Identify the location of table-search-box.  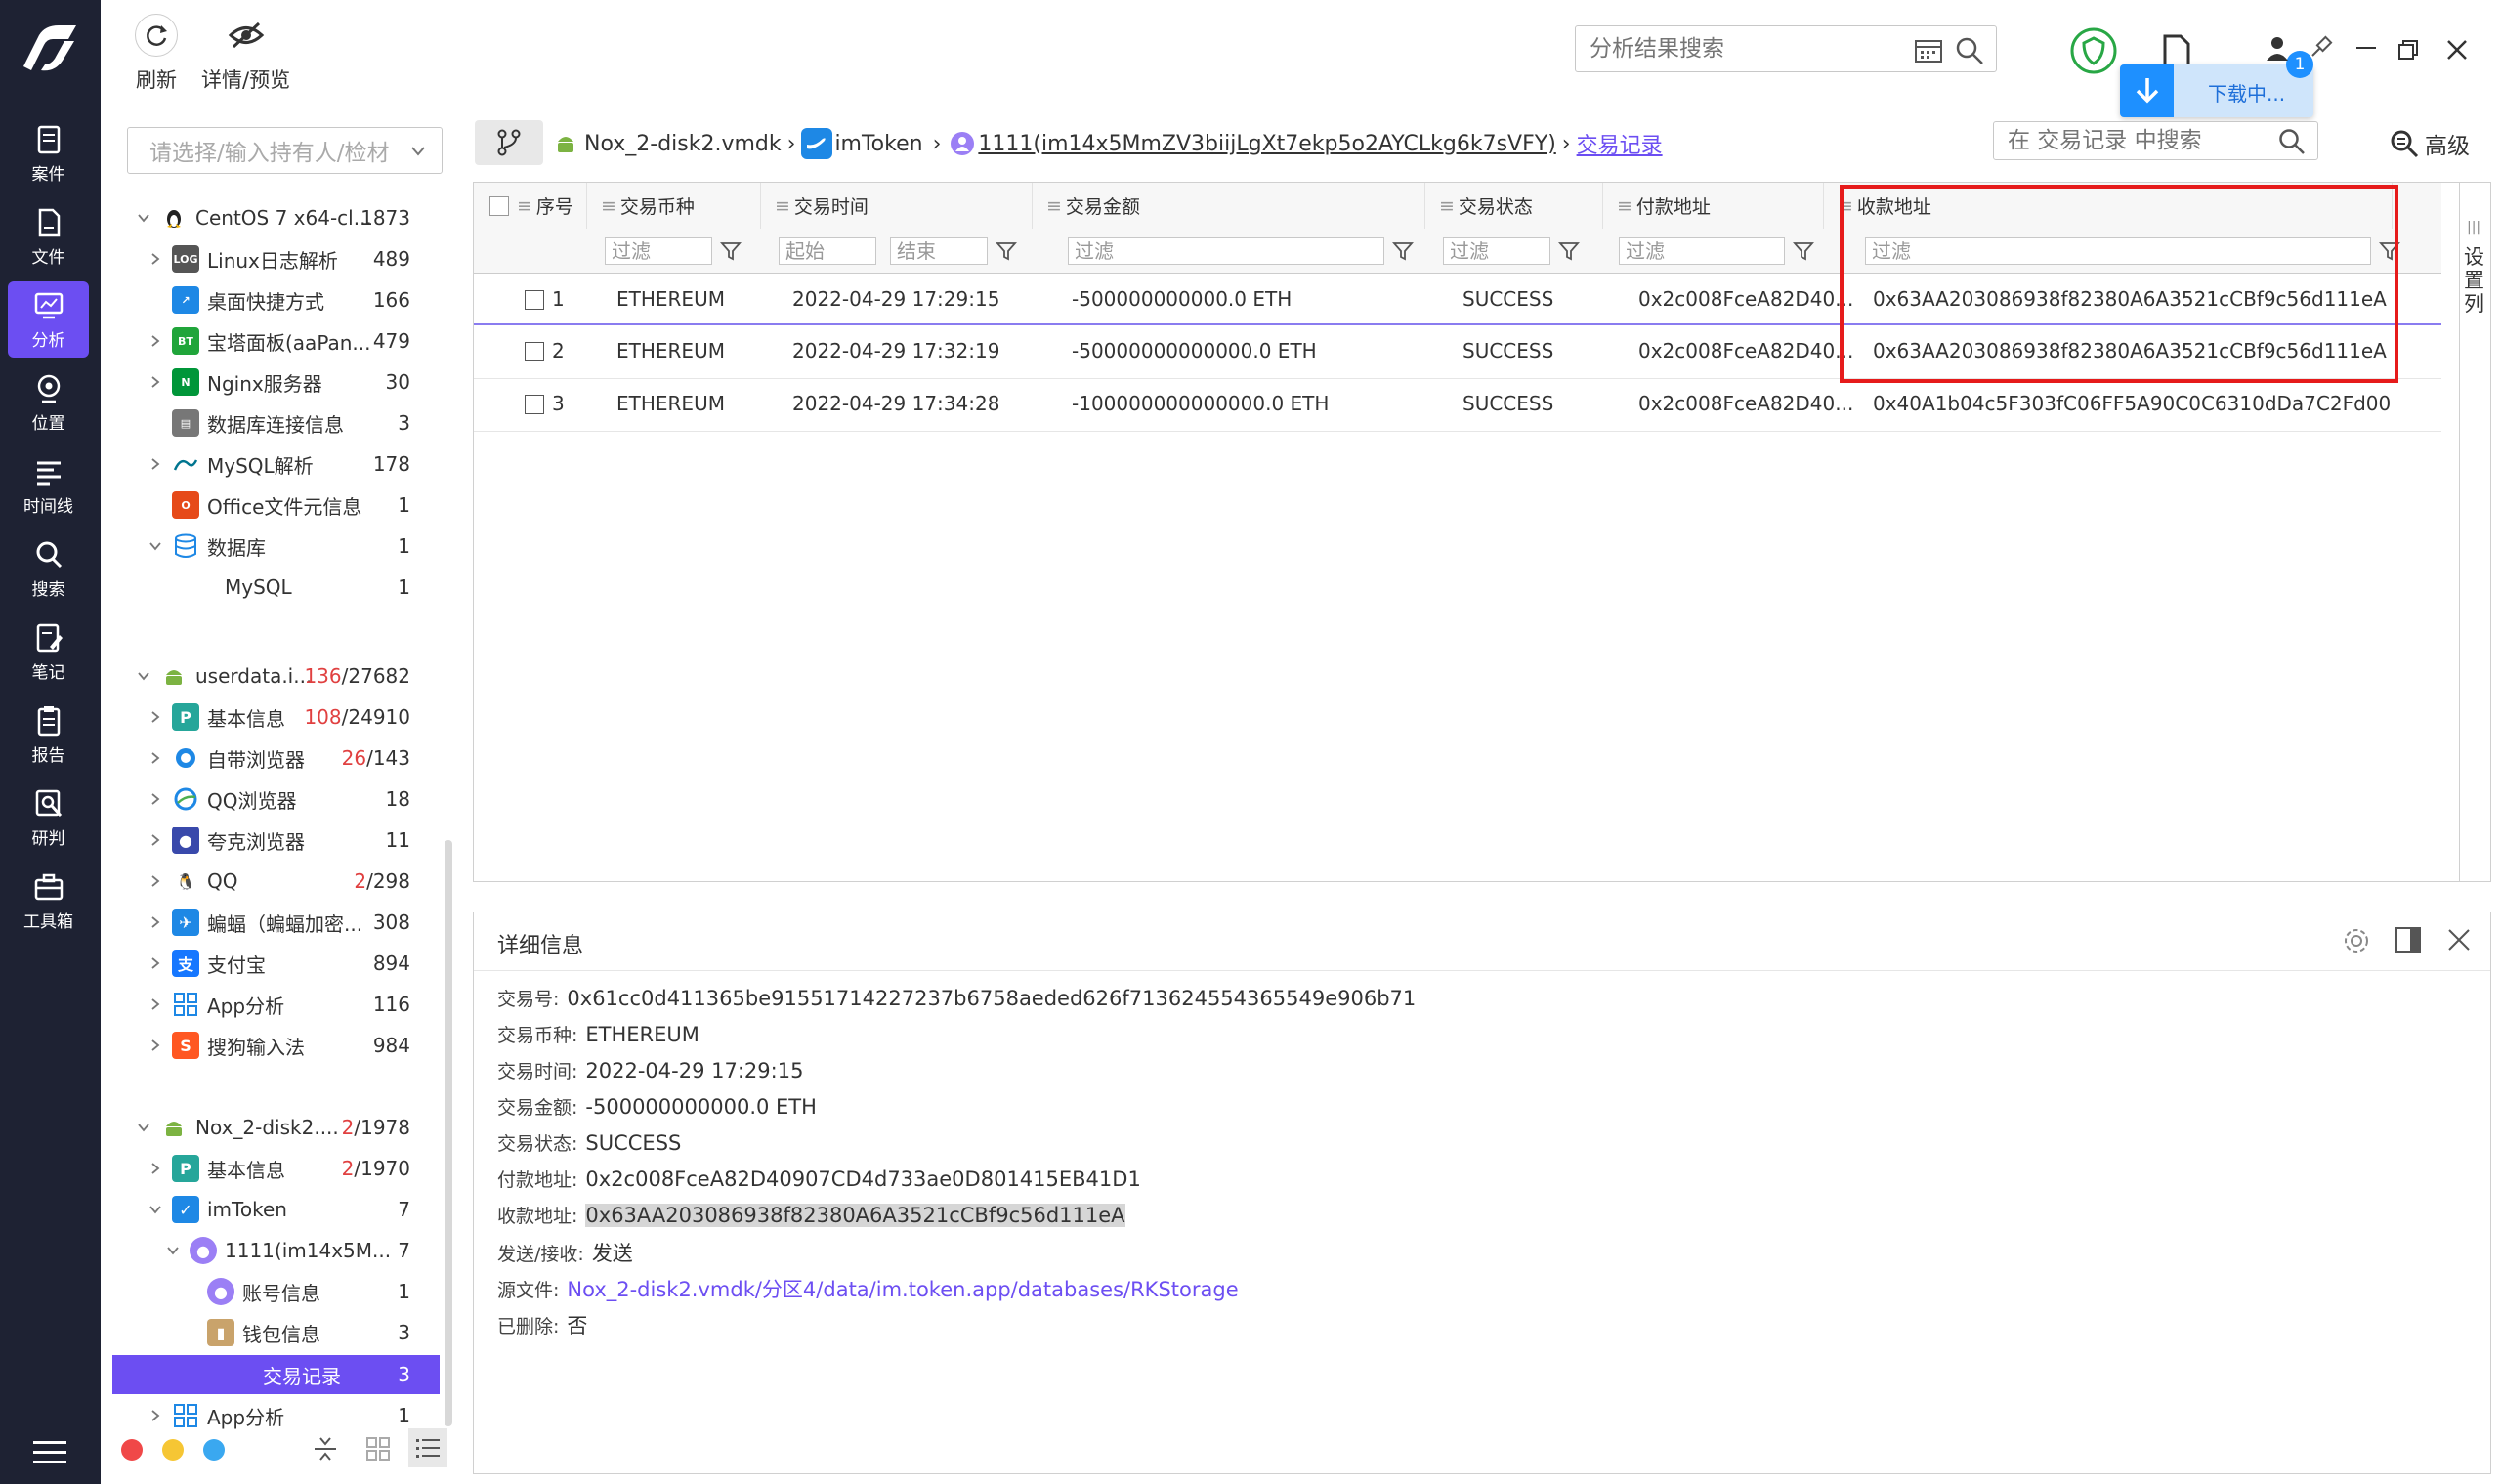
(2155, 140).